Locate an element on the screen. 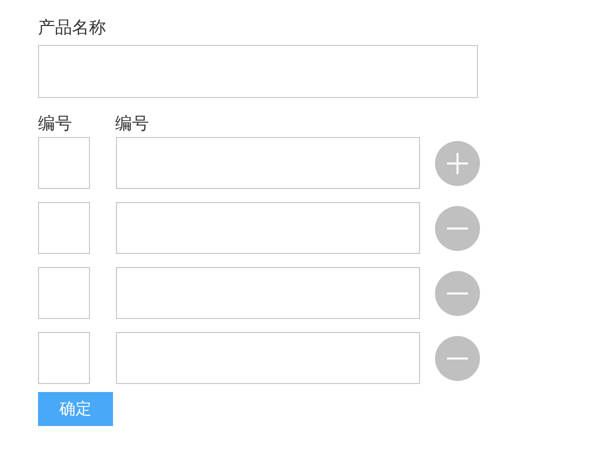 The height and width of the screenshot is (451, 600). plus-icon is located at coordinates (457, 163).